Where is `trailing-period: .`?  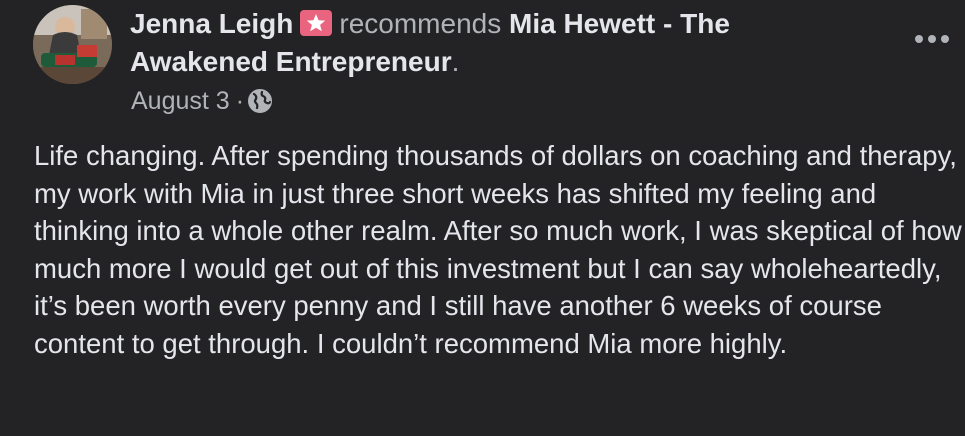
trailing-period: . is located at coordinates (455, 61).